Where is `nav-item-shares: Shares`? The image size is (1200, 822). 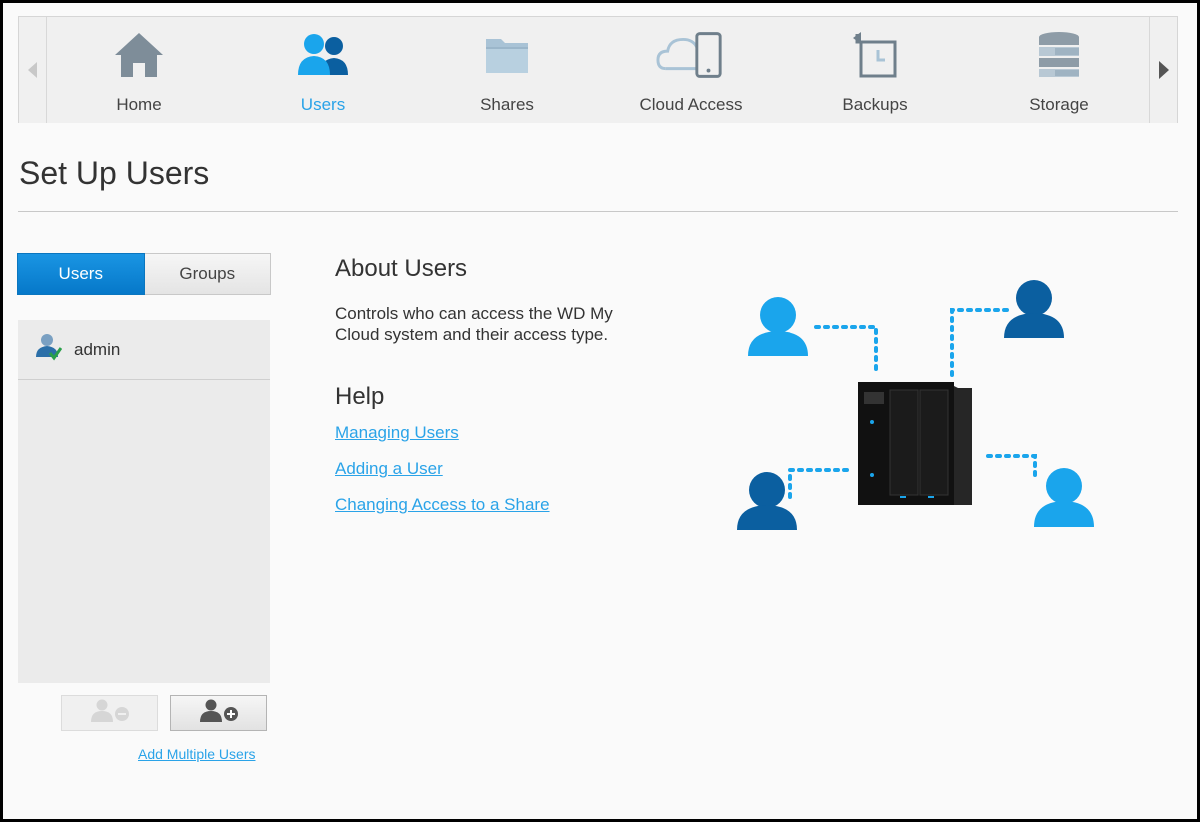 nav-item-shares: Shares is located at coordinates (507, 70).